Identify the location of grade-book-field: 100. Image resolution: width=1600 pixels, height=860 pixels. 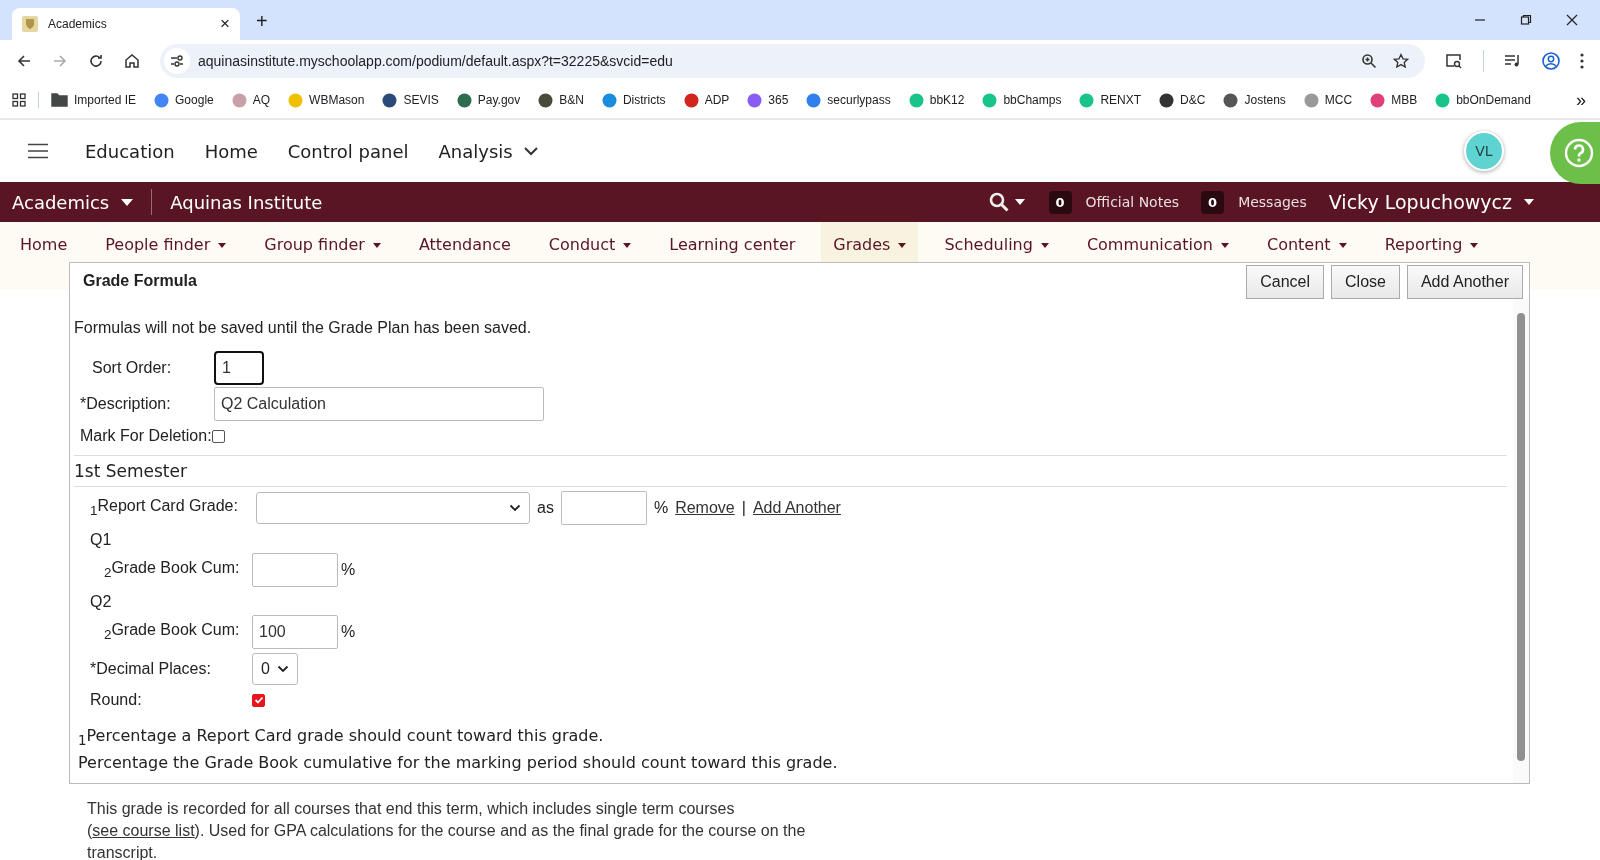
(295, 632).